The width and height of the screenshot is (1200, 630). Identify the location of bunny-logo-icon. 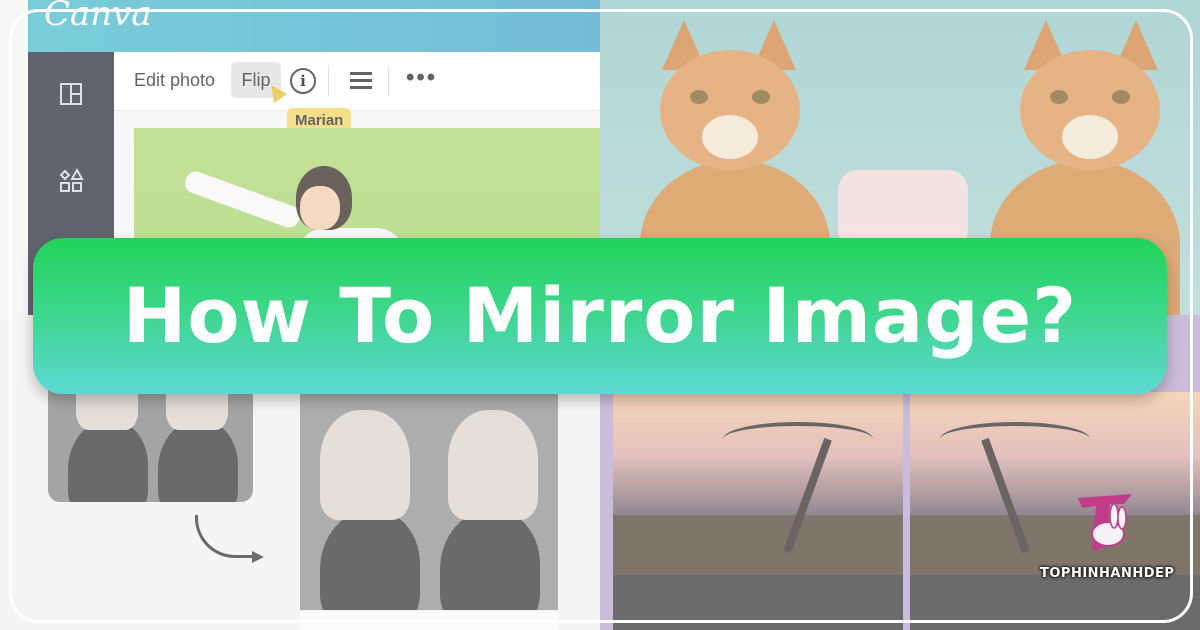
(1105, 522).